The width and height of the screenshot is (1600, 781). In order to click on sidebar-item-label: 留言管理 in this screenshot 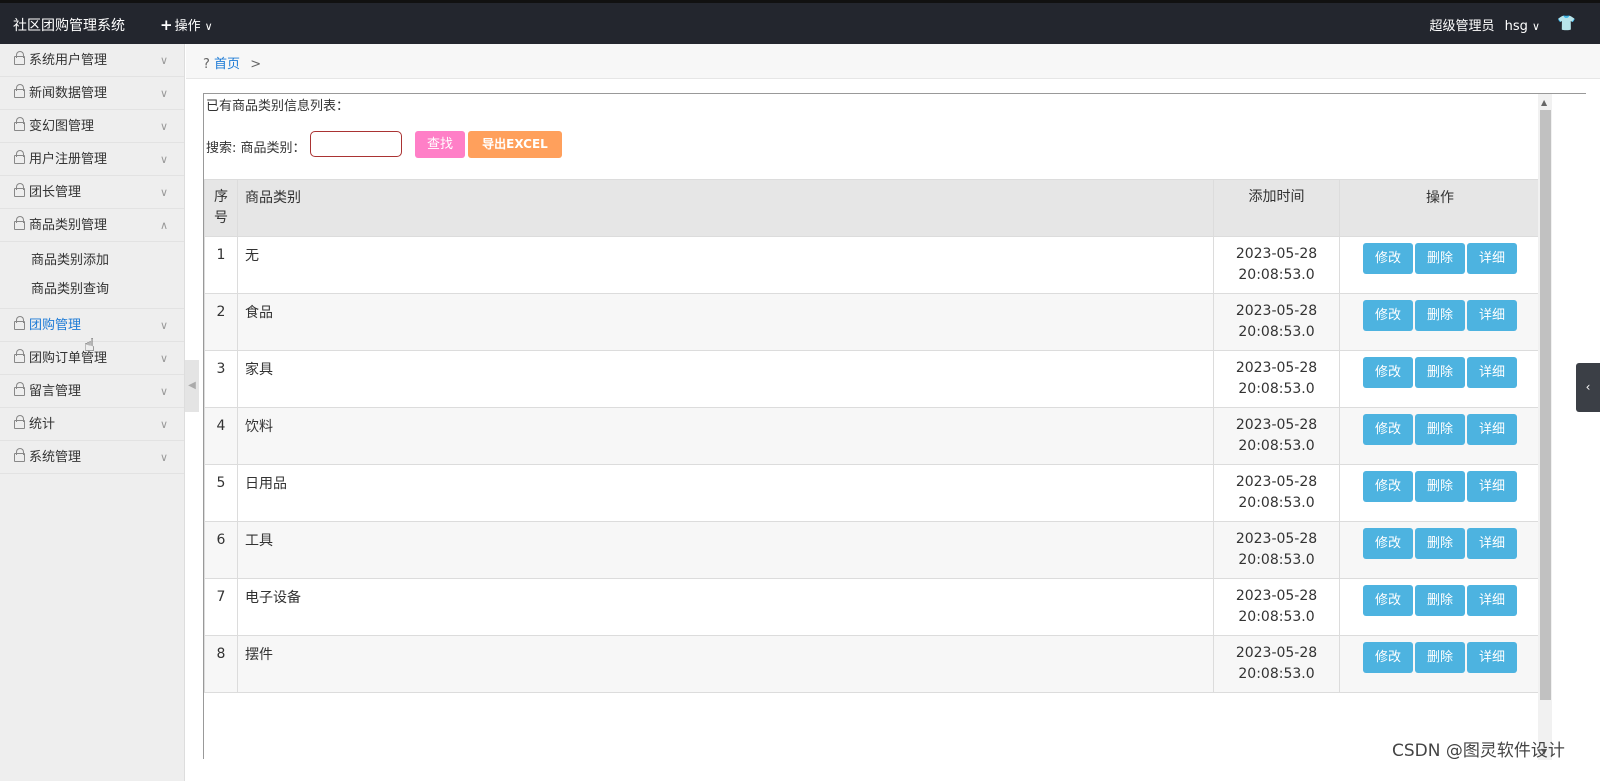, I will do `click(55, 391)`.